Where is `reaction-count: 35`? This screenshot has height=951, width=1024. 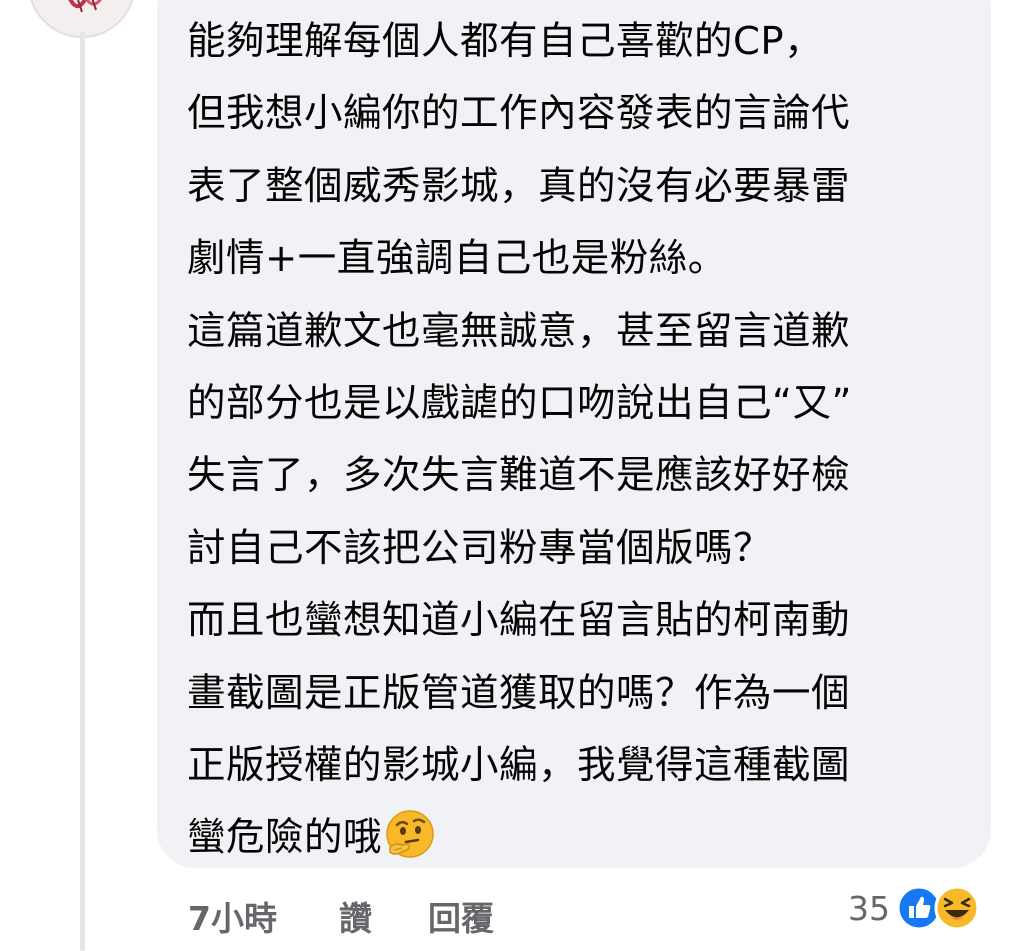
reaction-count: 35 is located at coordinates (869, 908).